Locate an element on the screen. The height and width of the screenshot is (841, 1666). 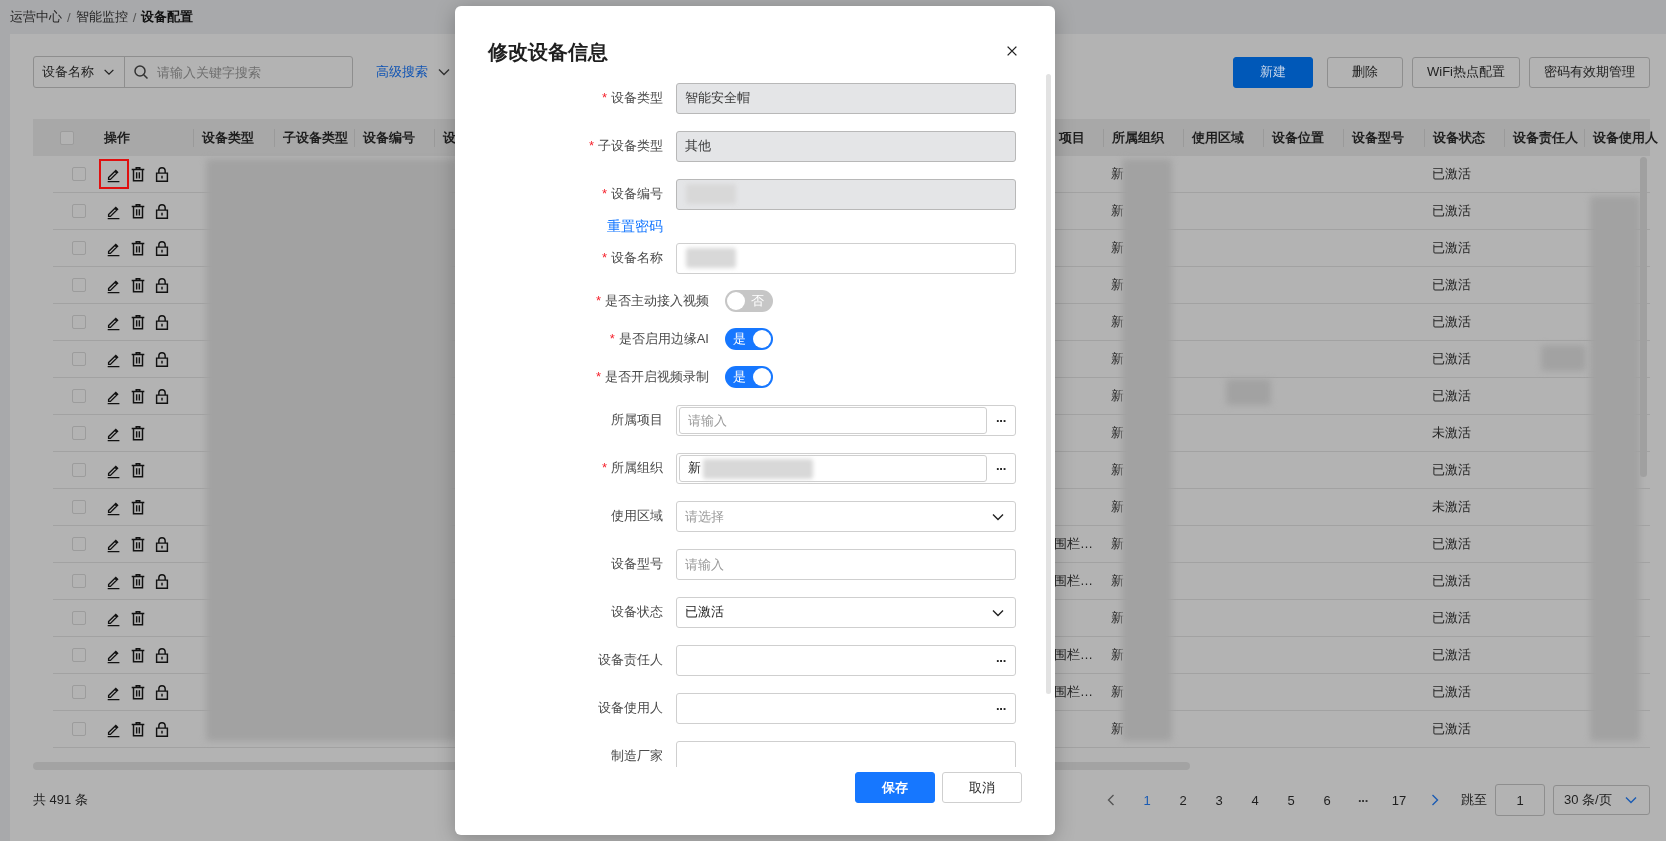
column-header: 设 is located at coordinates (449, 137).